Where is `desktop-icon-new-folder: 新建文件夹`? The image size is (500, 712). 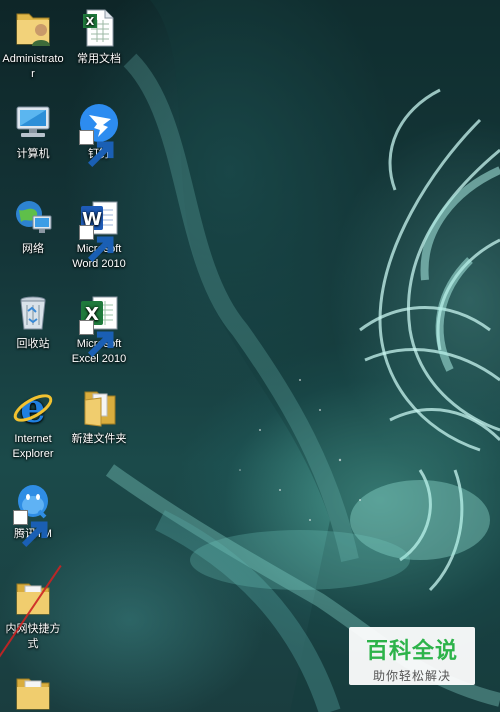 desktop-icon-new-folder: 新建文件夹 is located at coordinates (99, 416).